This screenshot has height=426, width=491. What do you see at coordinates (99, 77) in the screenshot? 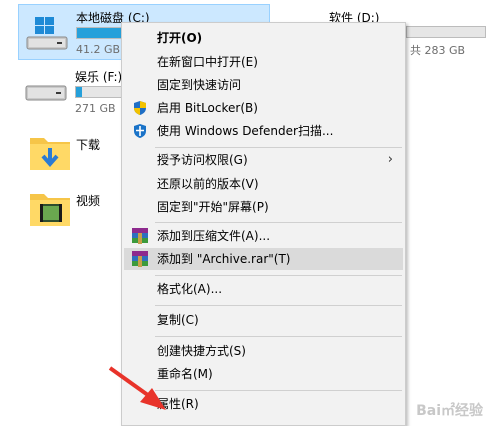
I see `drive-f-name: 娱乐 (F:)` at bounding box center [99, 77].